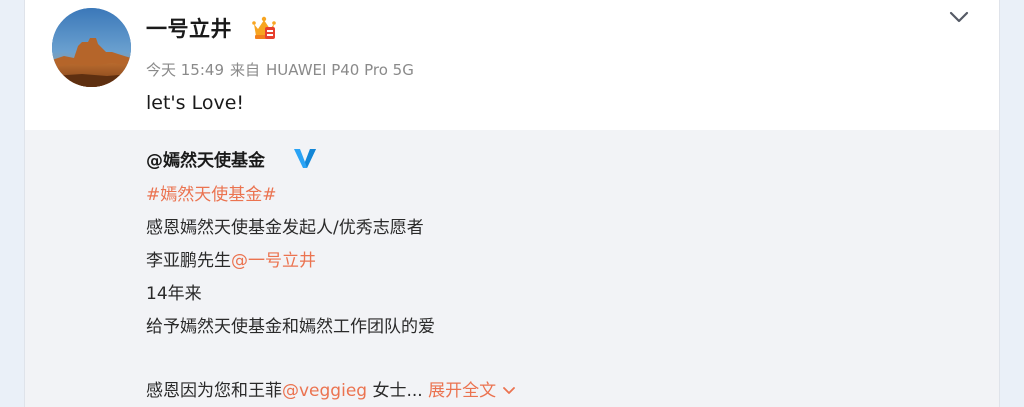  Describe the element at coordinates (324, 391) in the screenshot. I see `mention-link-veggieg: @veggieg` at that location.